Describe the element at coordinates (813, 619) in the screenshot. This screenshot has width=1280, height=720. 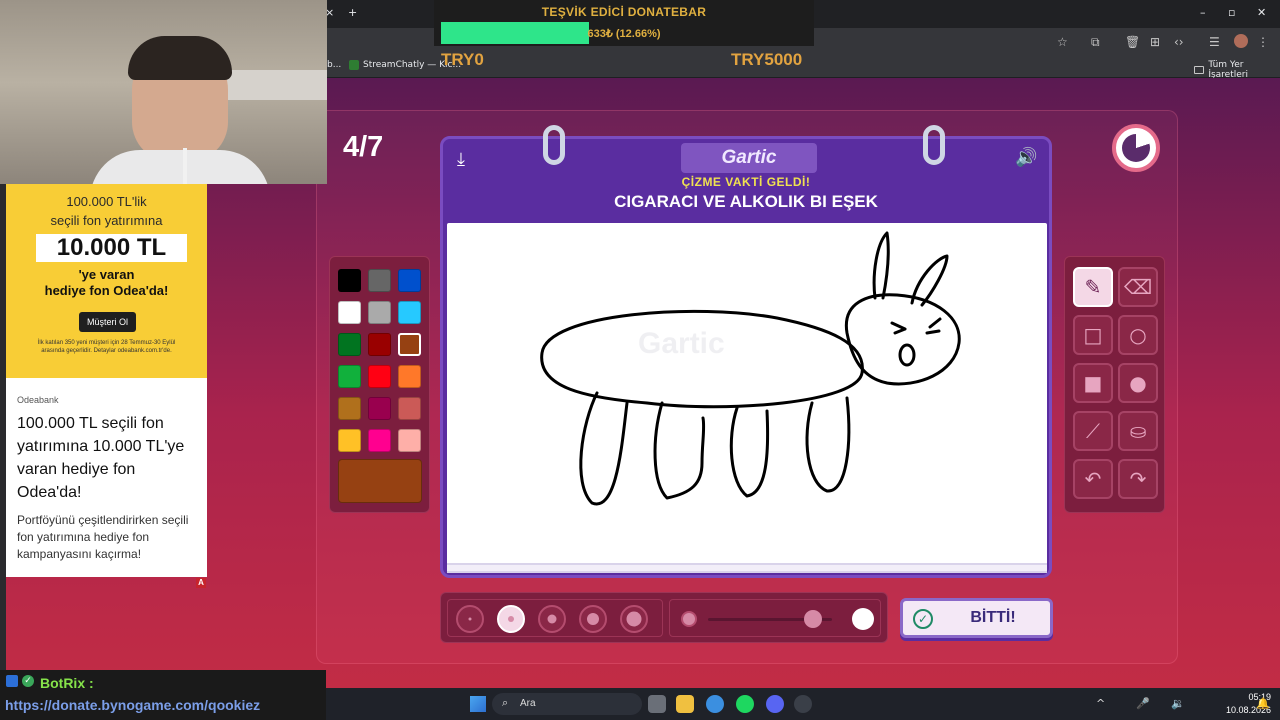
I see `opacity-thumb` at that location.